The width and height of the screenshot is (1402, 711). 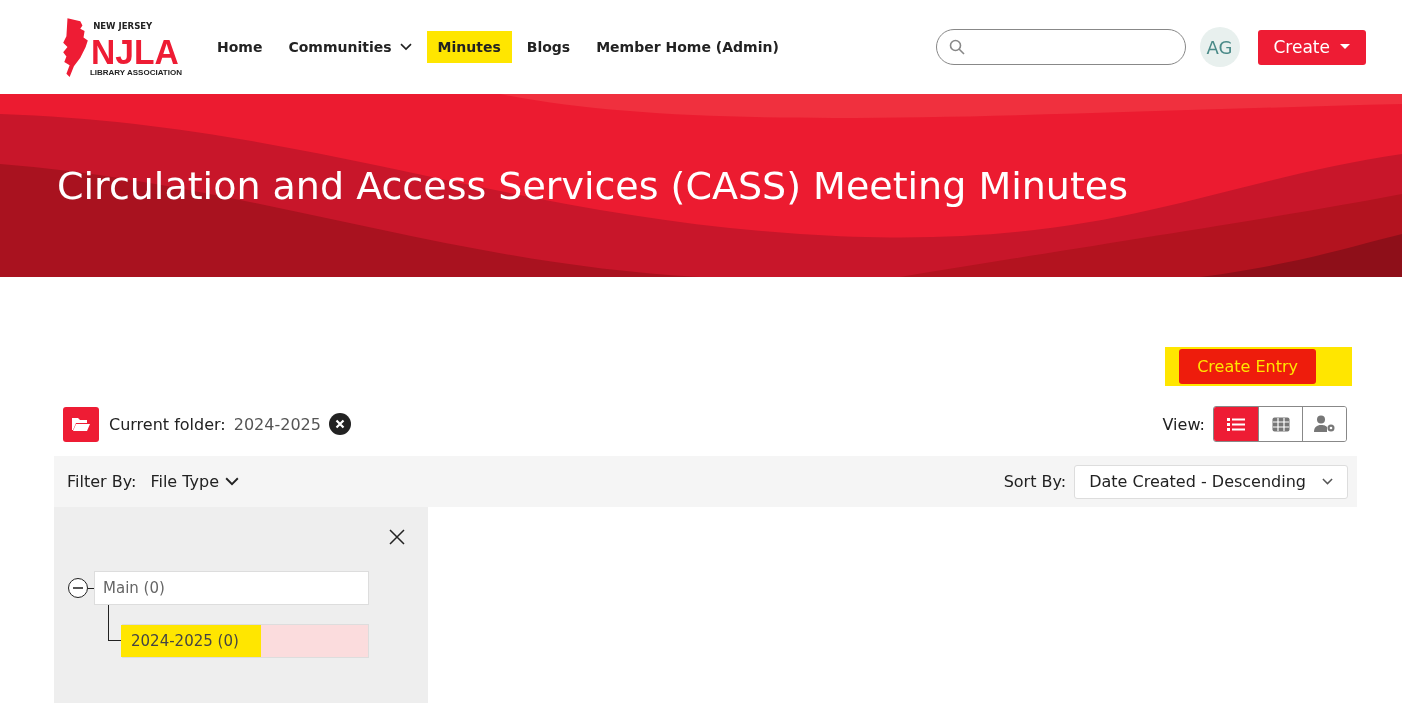 What do you see at coordinates (167, 424) in the screenshot?
I see `current-folder-label: Current folder:` at bounding box center [167, 424].